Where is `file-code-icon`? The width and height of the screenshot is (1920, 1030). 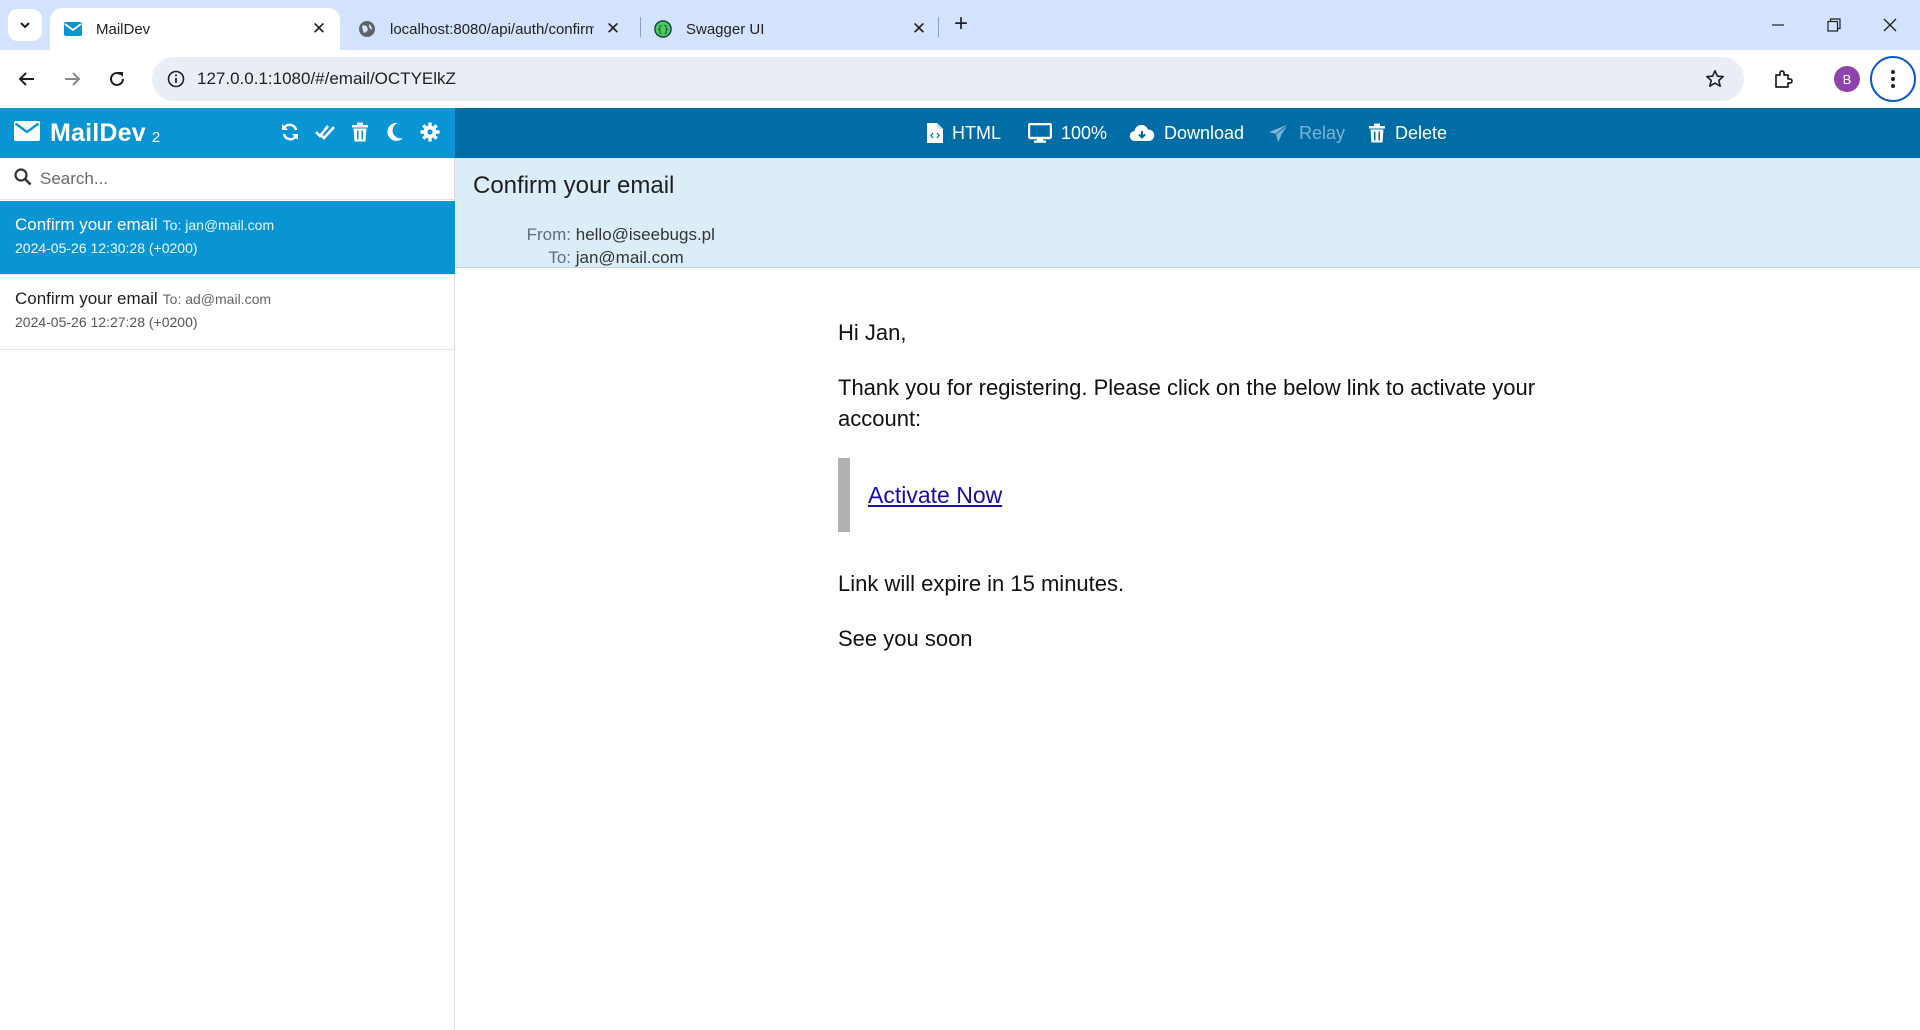
file-code-icon is located at coordinates (935, 133).